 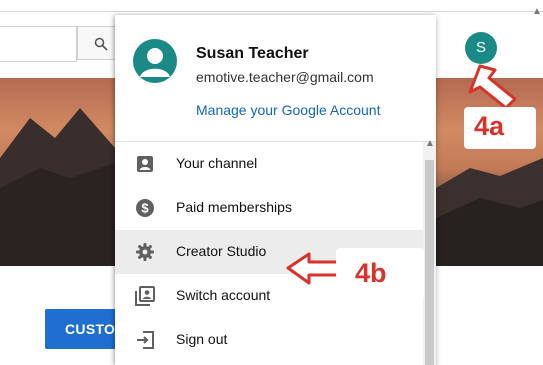 I want to click on dollar-circle-icon: $, so click(x=145, y=208).